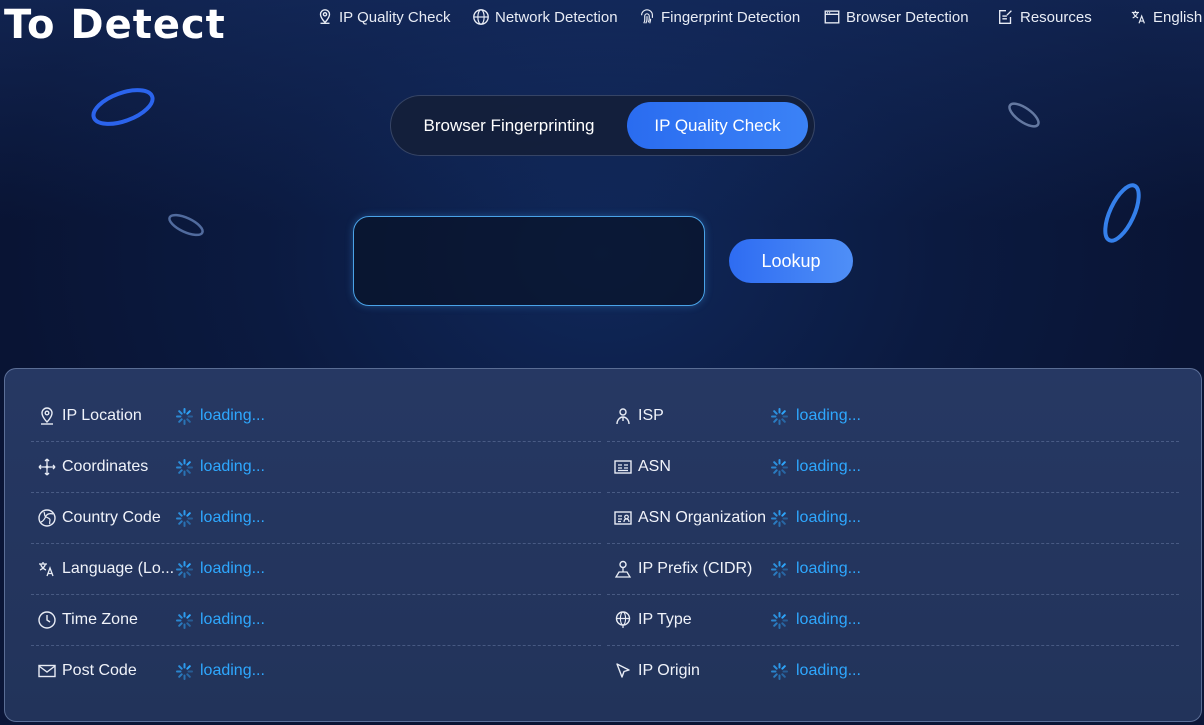 The width and height of the screenshot is (1204, 725). I want to click on nav-item-fingerprint-detection: Fingerprint Detection, so click(719, 17).